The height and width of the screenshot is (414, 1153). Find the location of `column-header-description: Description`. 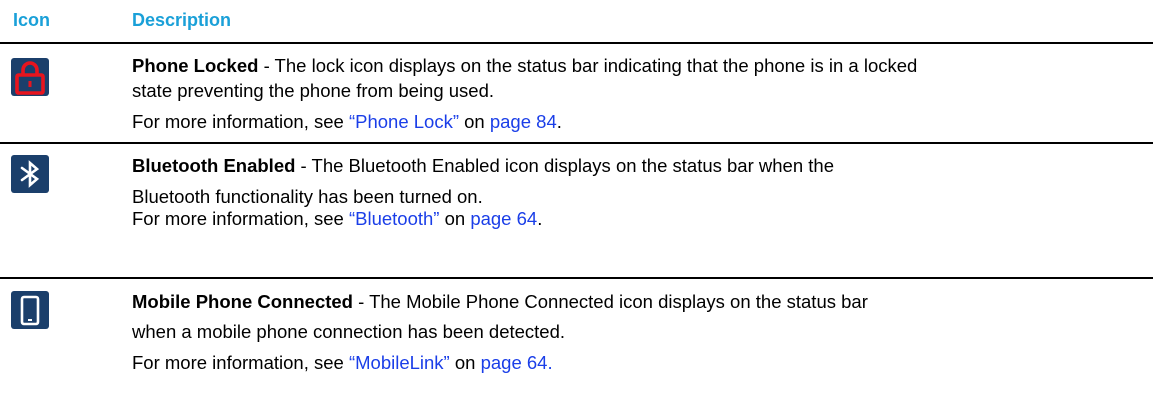

column-header-description: Description is located at coordinates (182, 20).